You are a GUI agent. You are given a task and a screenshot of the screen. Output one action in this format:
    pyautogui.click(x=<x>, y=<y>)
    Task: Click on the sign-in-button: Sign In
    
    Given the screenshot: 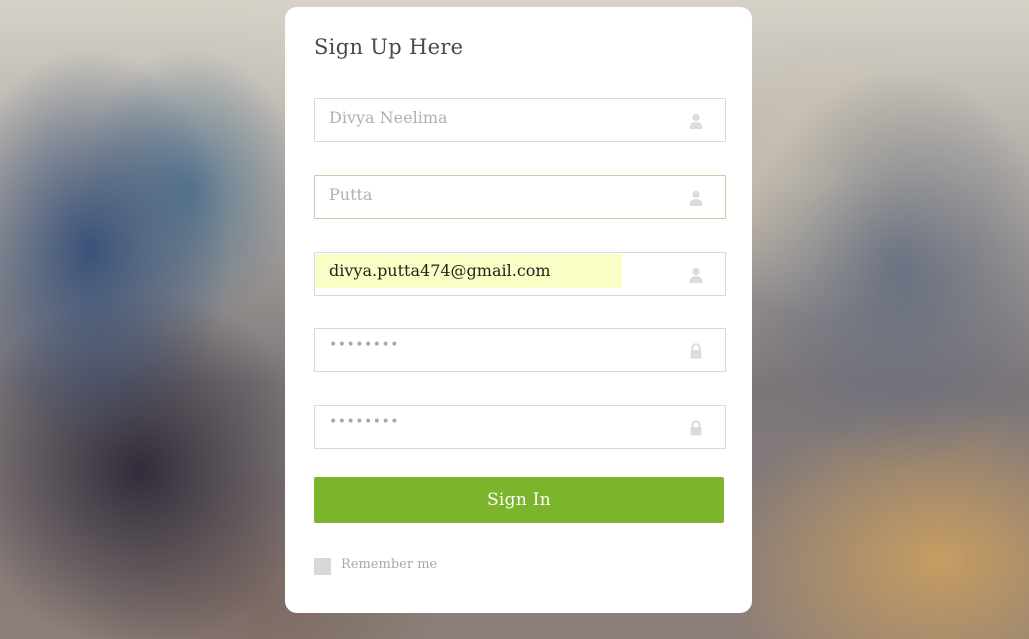 What is the action you would take?
    pyautogui.click(x=519, y=500)
    